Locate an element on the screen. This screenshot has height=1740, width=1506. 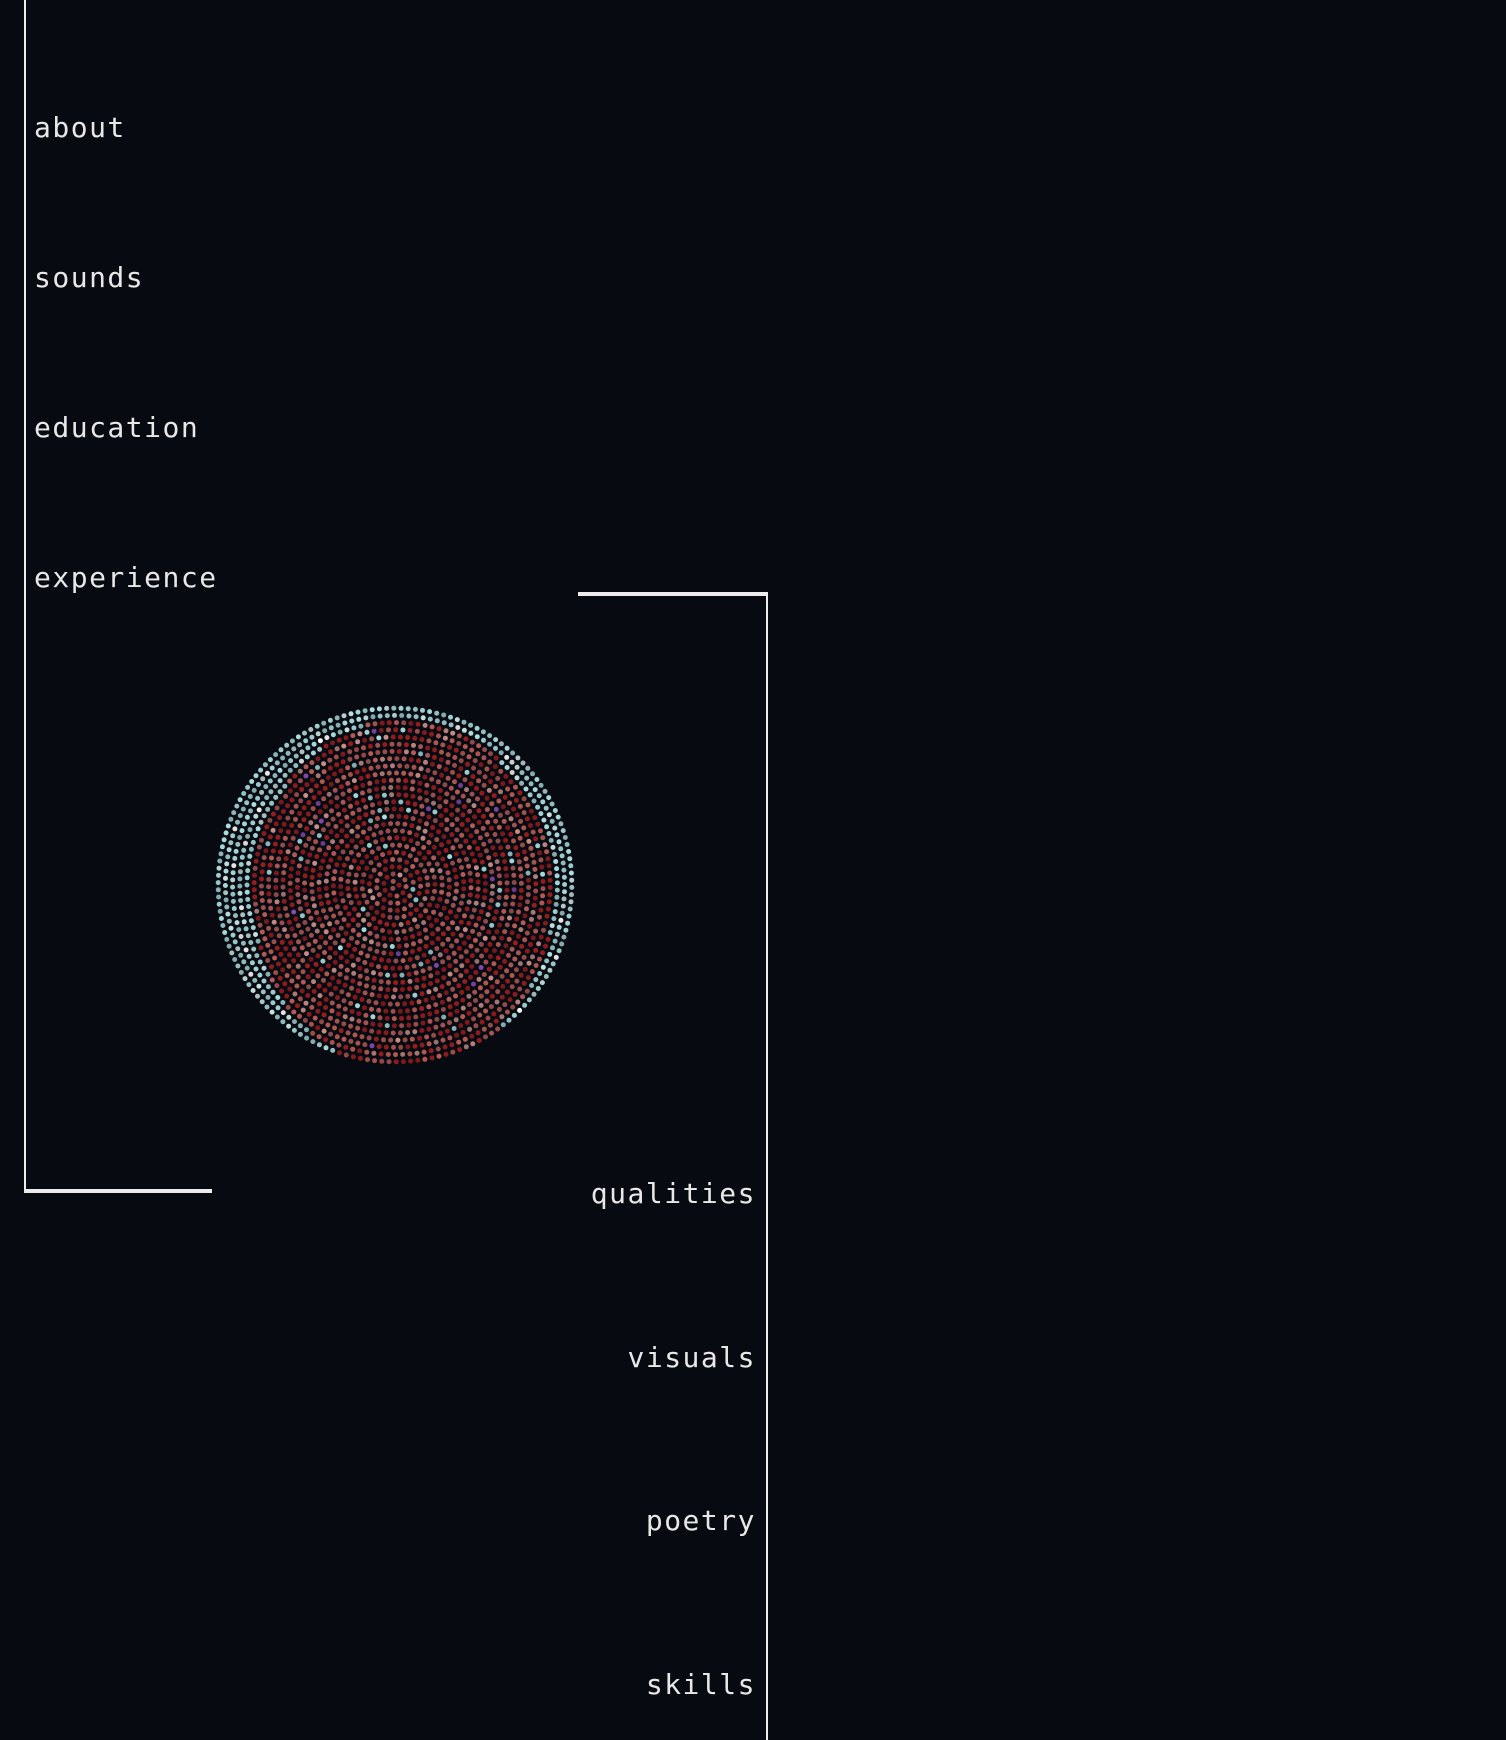
left-frame-horizontal-line is located at coordinates (118, 1191).